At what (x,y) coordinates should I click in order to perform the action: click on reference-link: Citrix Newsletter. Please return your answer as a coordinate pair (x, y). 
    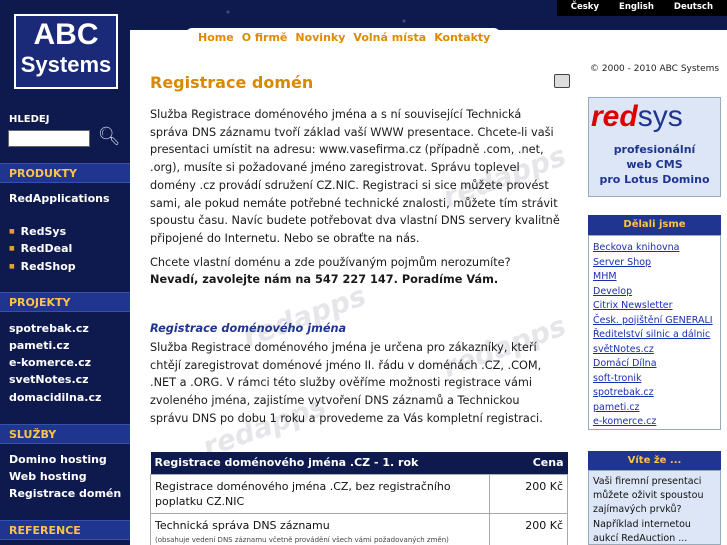
    Looking at the image, I should click on (654, 306).